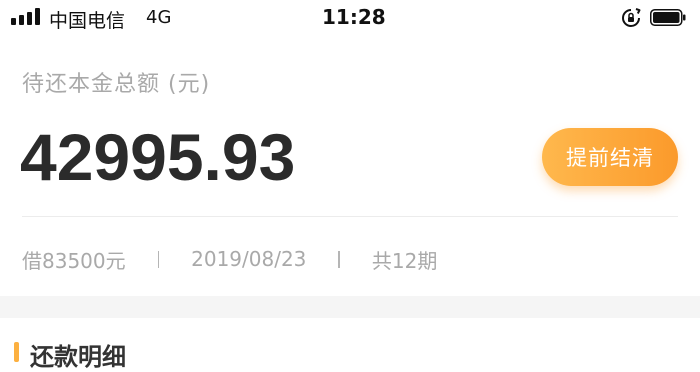 The height and width of the screenshot is (372, 700). Describe the element at coordinates (16, 352) in the screenshot. I see `section-accent-bar` at that location.